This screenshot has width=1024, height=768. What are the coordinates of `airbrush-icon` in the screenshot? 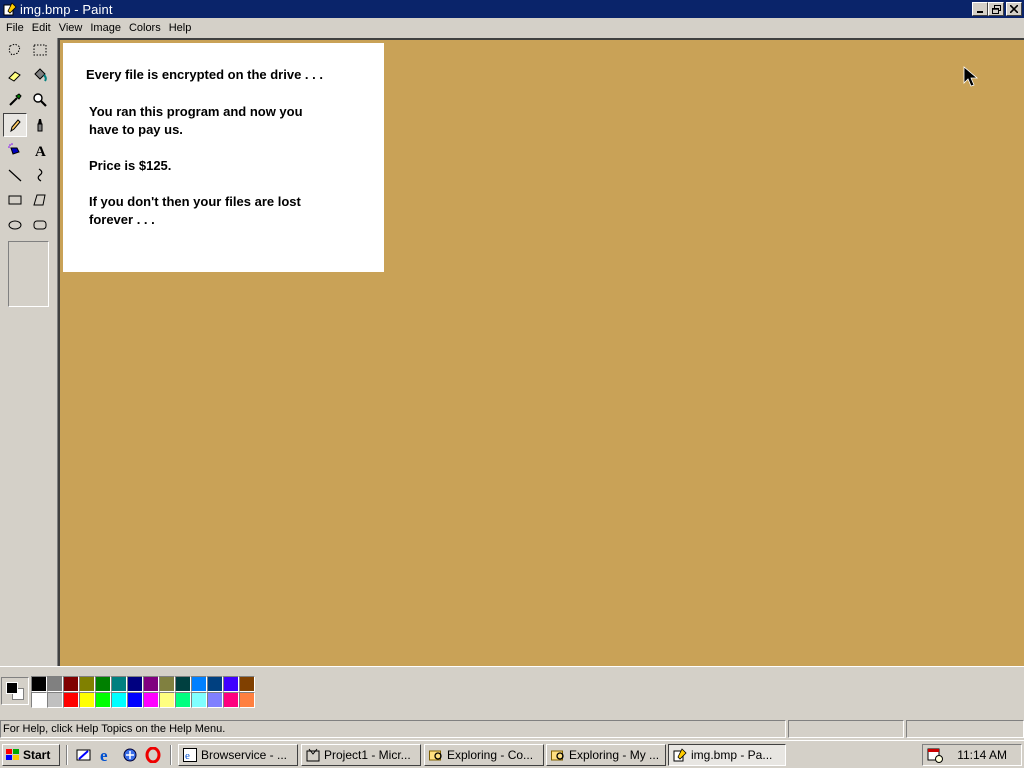 It's located at (14, 149).